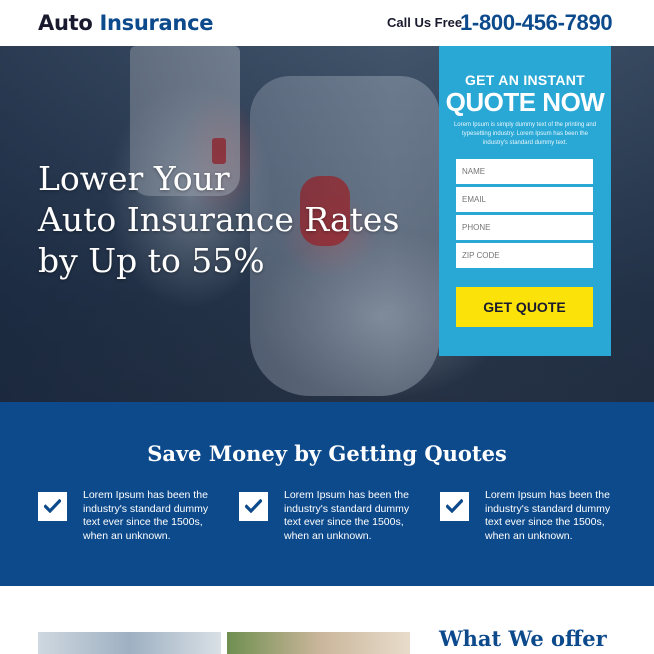 The image size is (654, 654). I want to click on phone-field, so click(524, 227).